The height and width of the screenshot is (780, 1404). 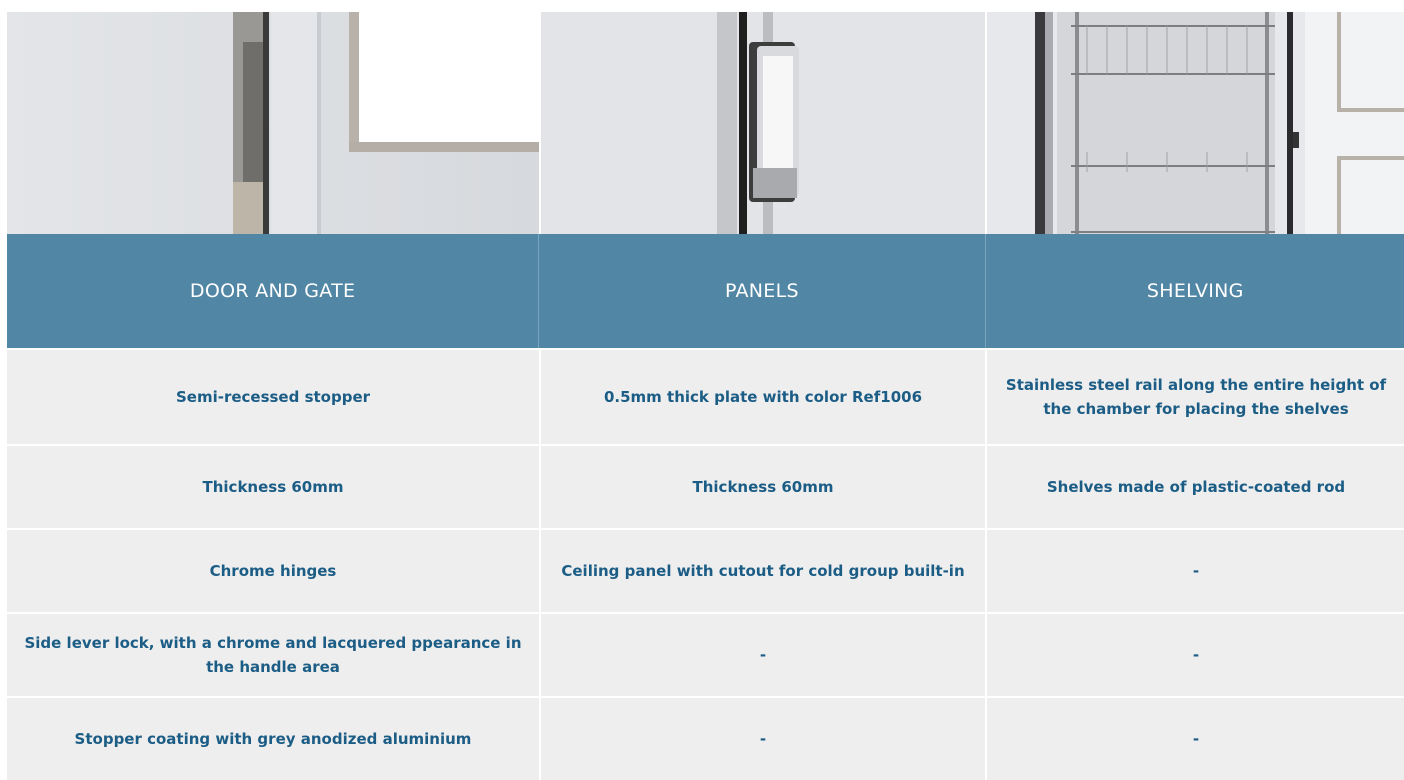 What do you see at coordinates (761, 291) in the screenshot?
I see `column-header-panels: PANELS` at bounding box center [761, 291].